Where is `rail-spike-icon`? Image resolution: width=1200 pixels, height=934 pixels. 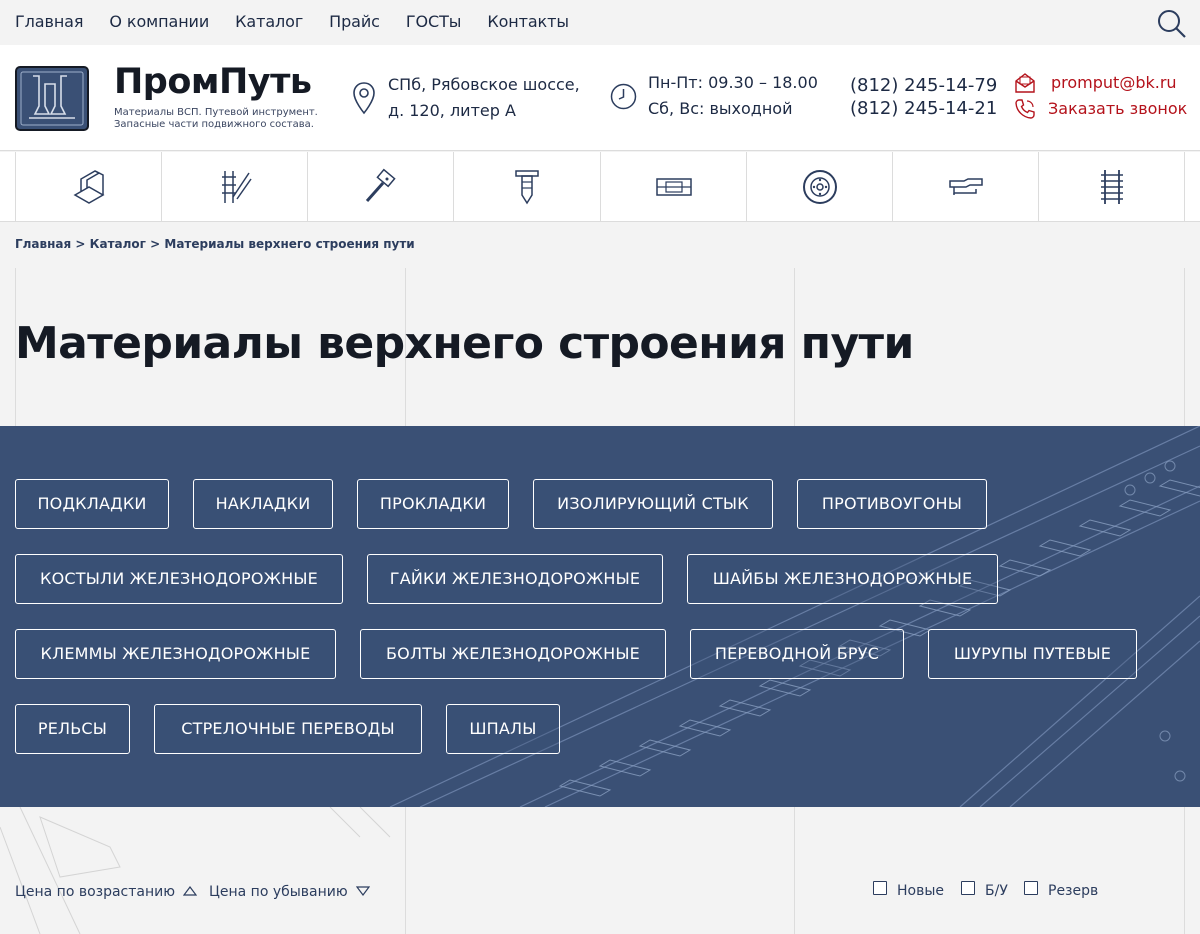 rail-spike-icon is located at coordinates (526, 186).